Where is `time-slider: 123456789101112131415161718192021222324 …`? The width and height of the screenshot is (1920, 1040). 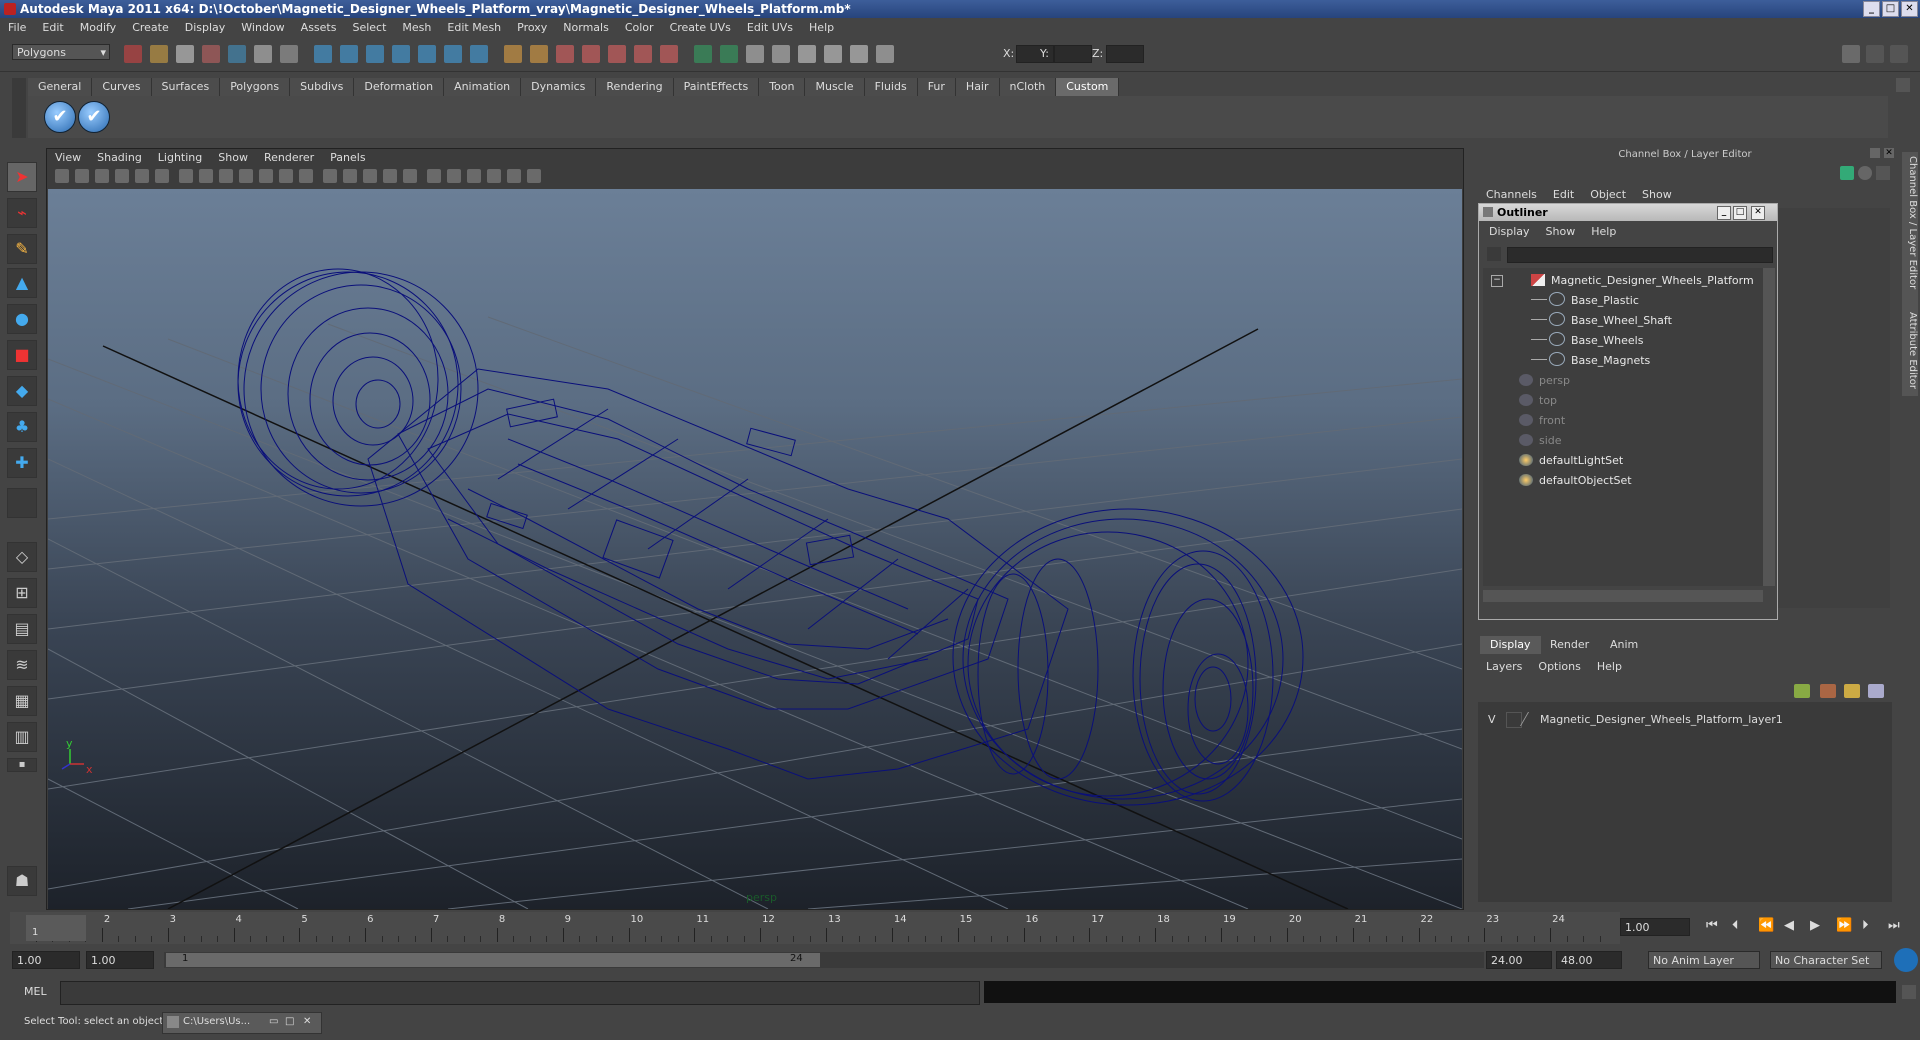
time-slider: 123456789101112131415161718192021222324 … is located at coordinates (815, 928).